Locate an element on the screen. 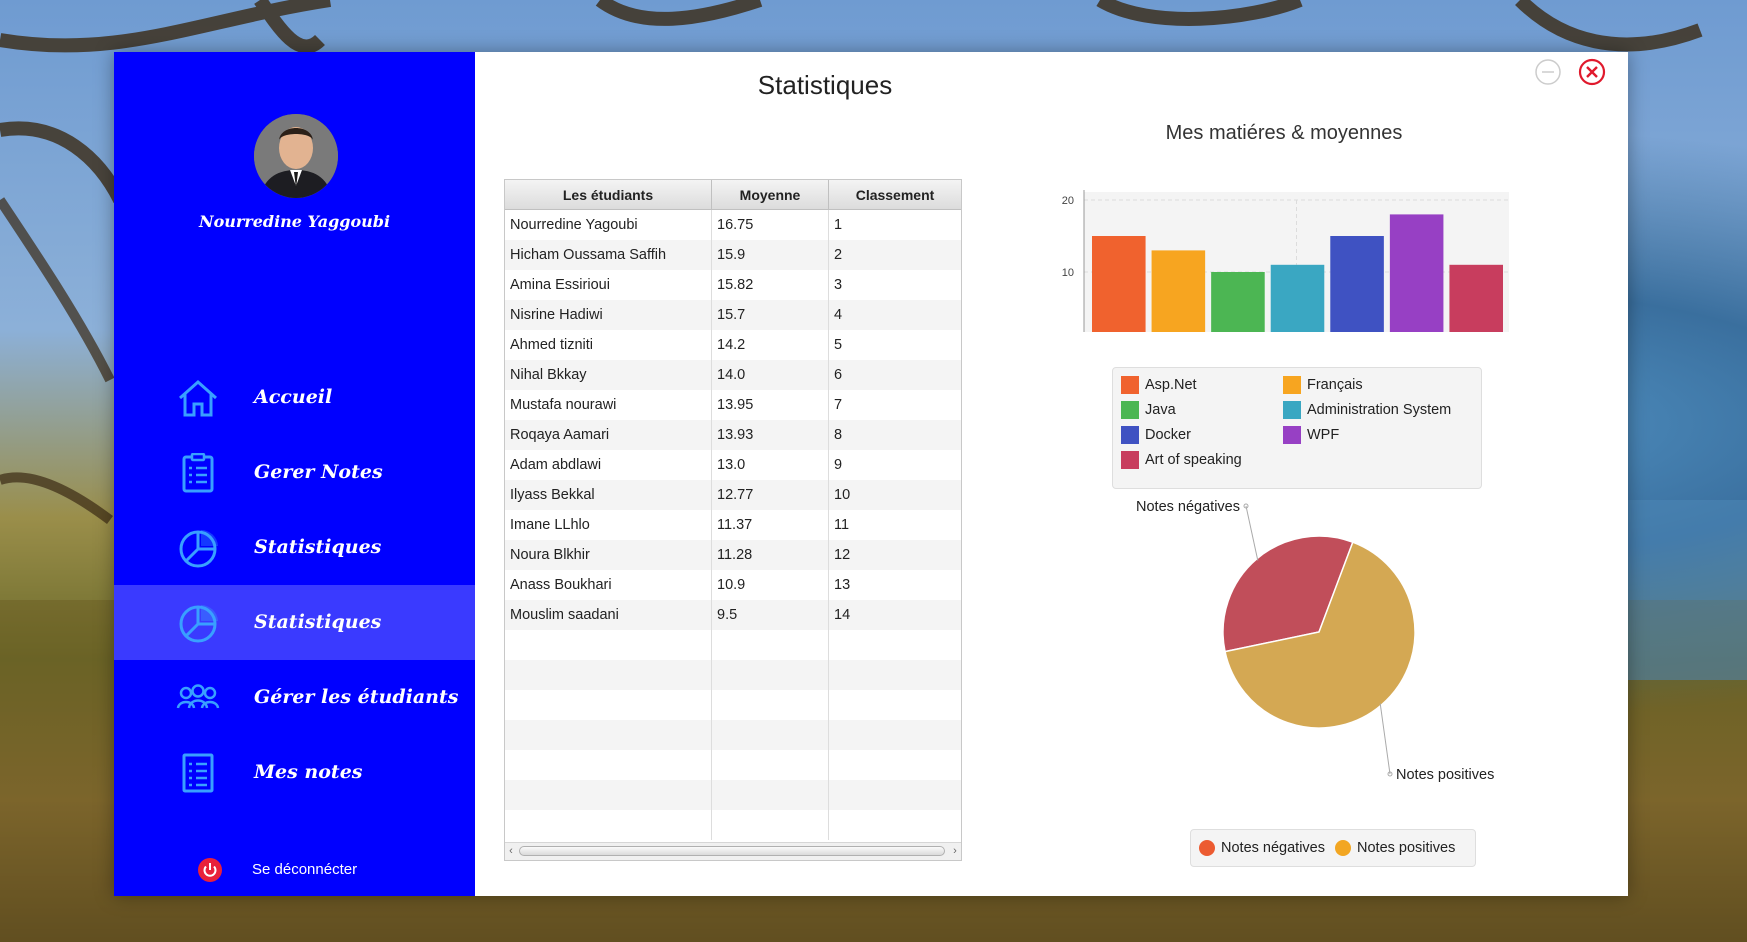  table-row: Hicham Oussama Saffih 15.9 2 is located at coordinates (733, 255).